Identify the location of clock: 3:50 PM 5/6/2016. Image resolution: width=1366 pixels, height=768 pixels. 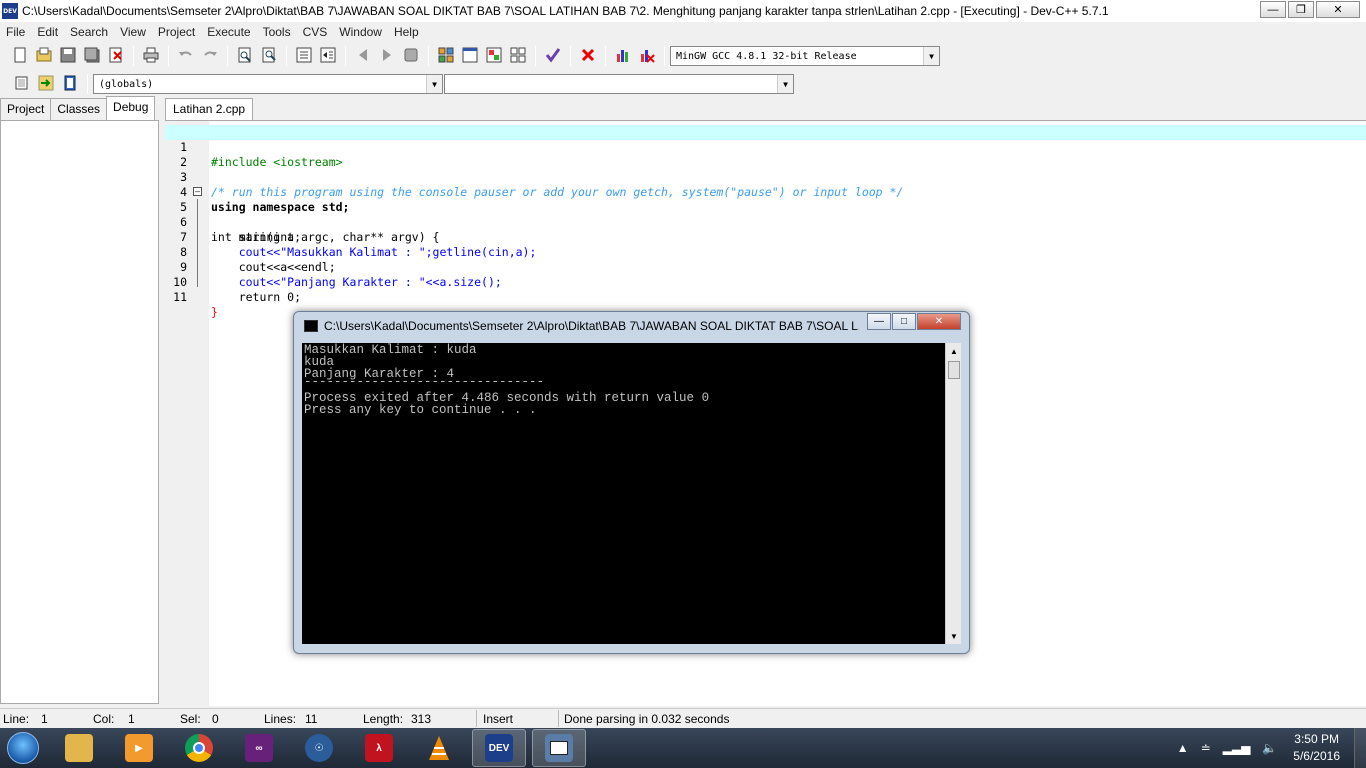
(1316, 748).